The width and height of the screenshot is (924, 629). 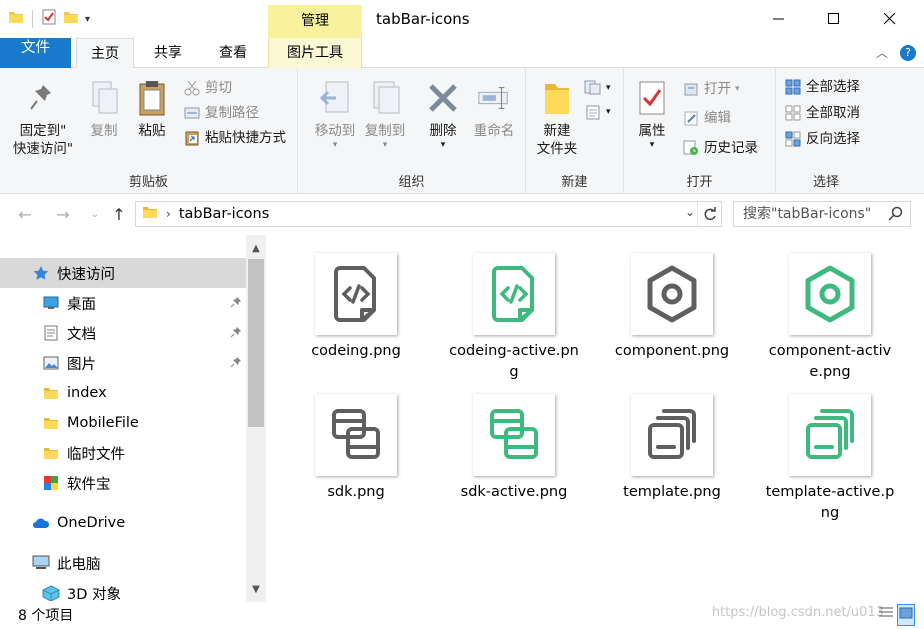 I want to click on nav-item: MobileFile, so click(x=123, y=423).